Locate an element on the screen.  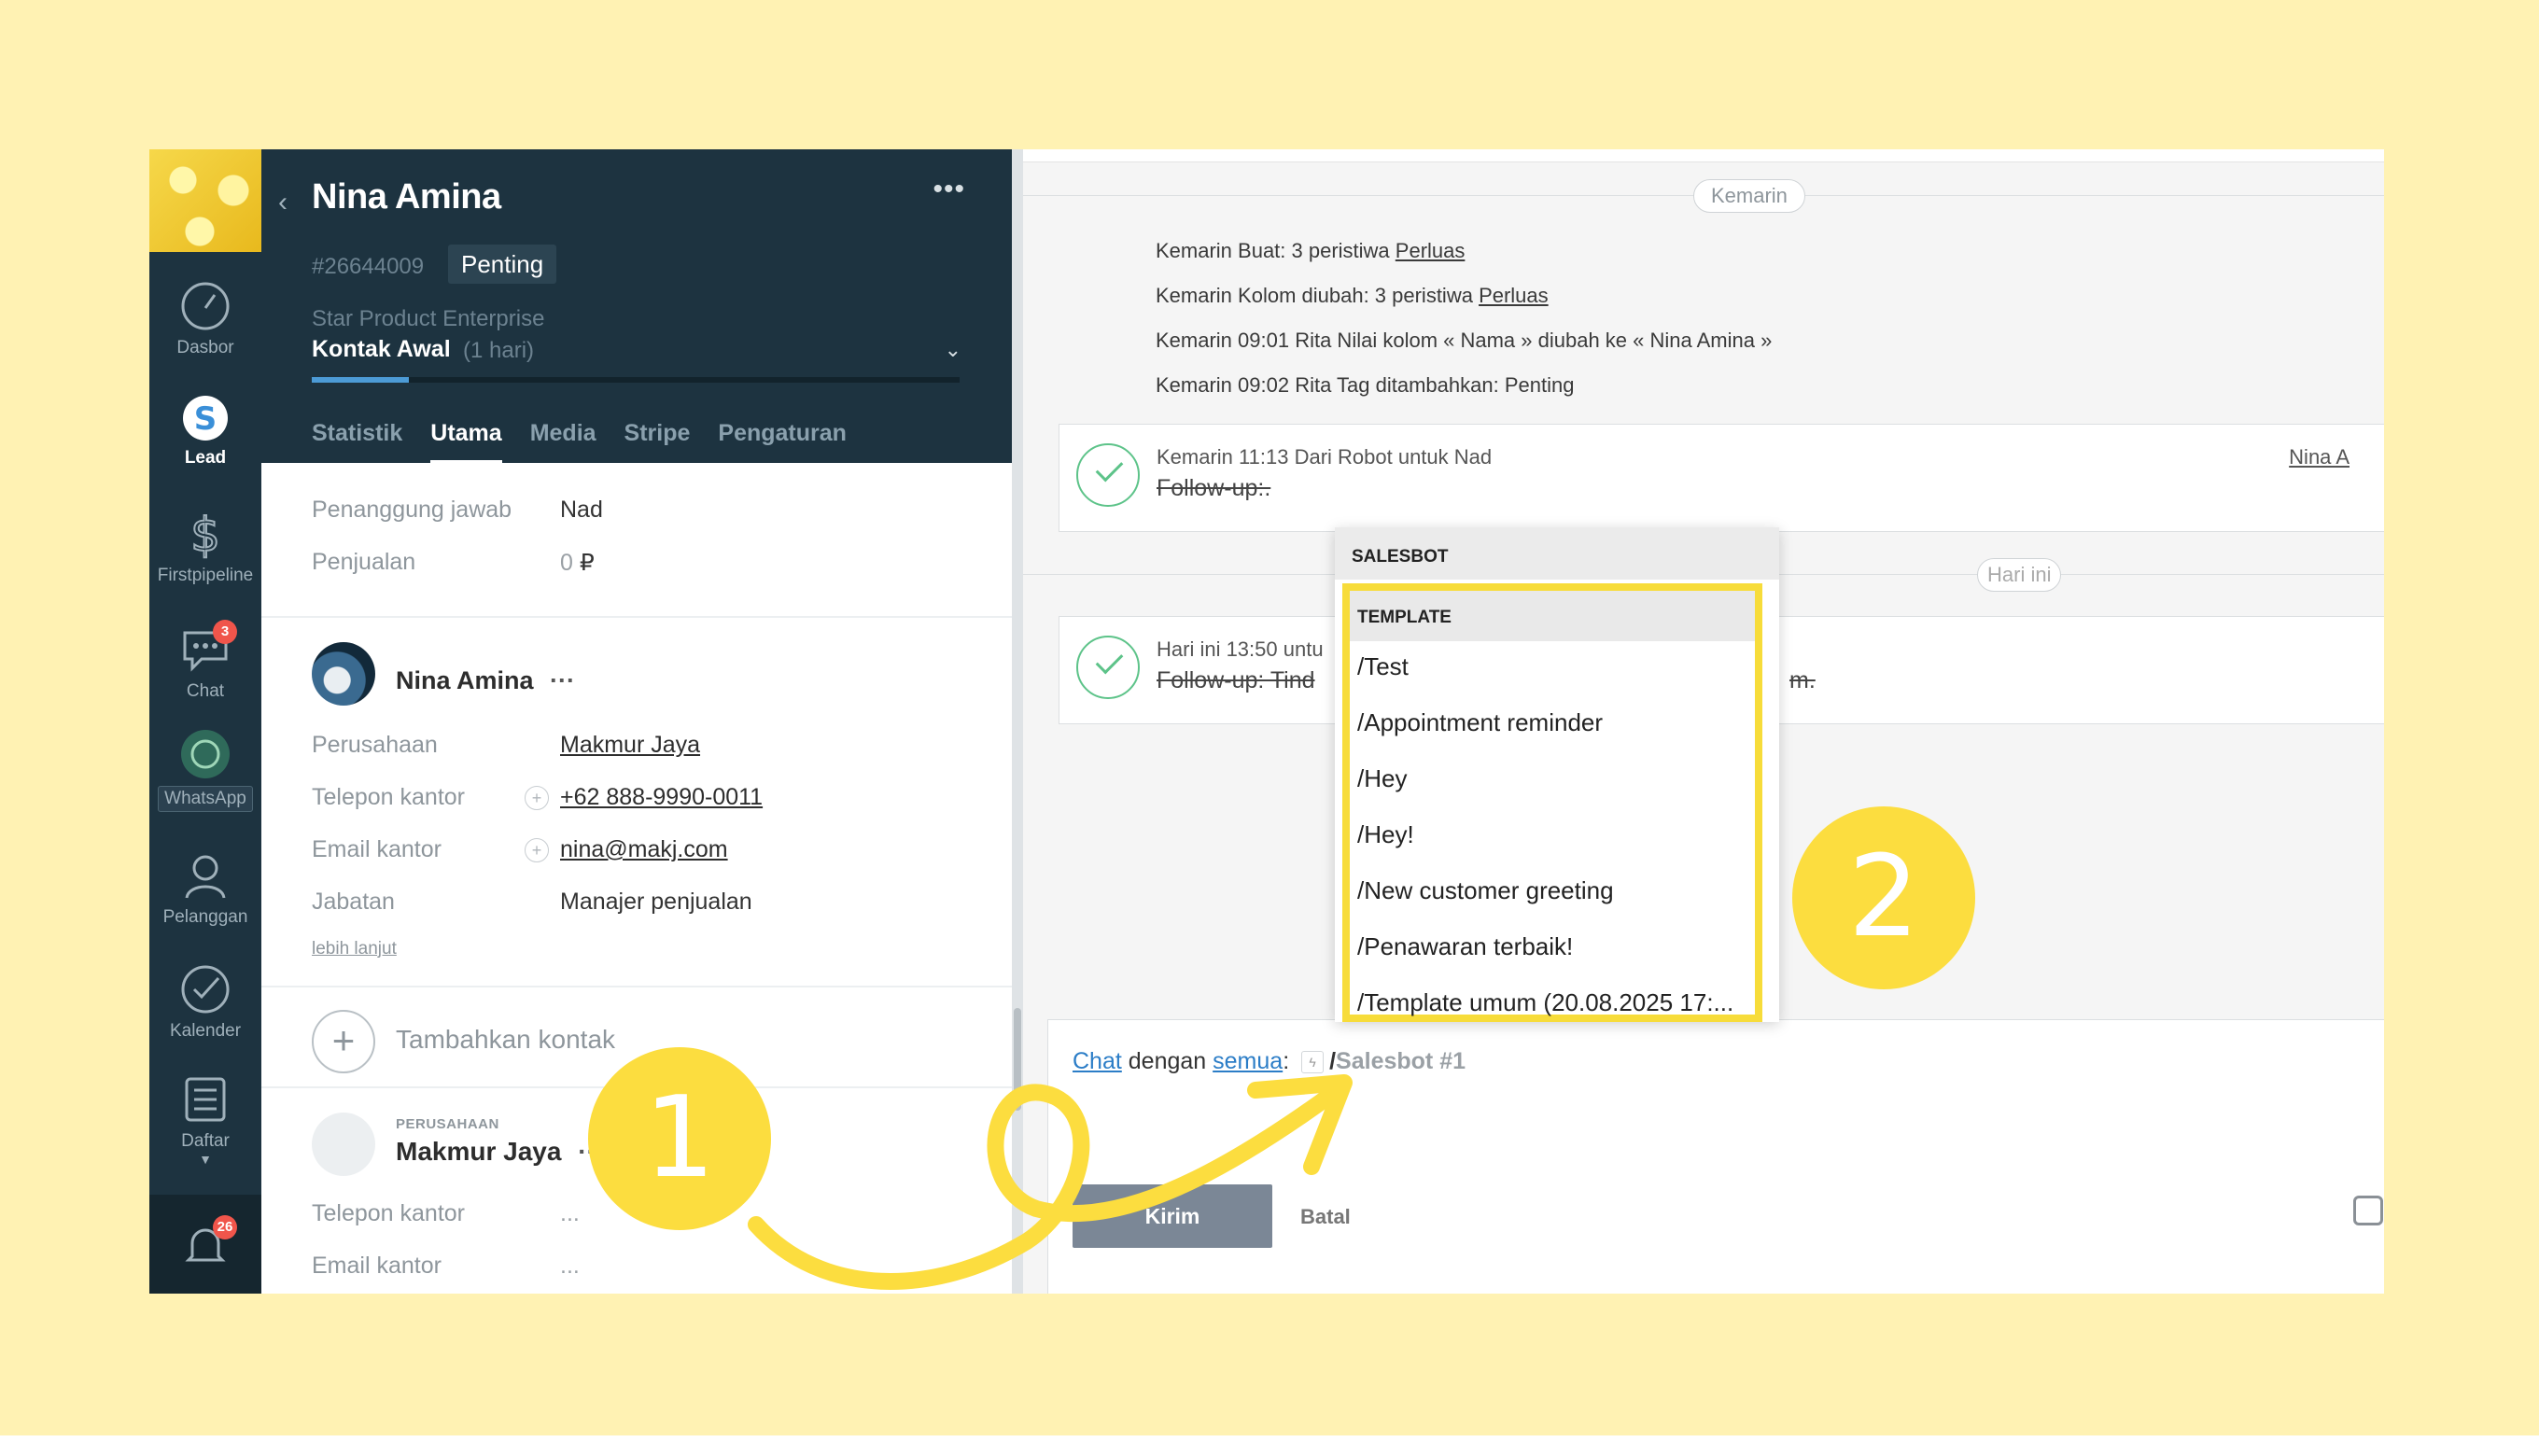
annotation-arrow is located at coordinates (1050, 1182).